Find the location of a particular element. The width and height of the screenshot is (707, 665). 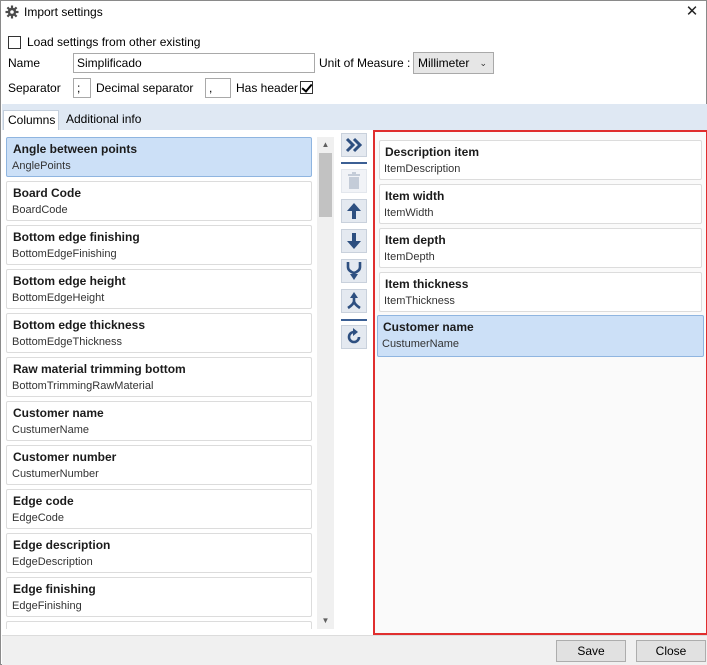

load-existing-row: Load settings from other existing is located at coordinates (104, 42).